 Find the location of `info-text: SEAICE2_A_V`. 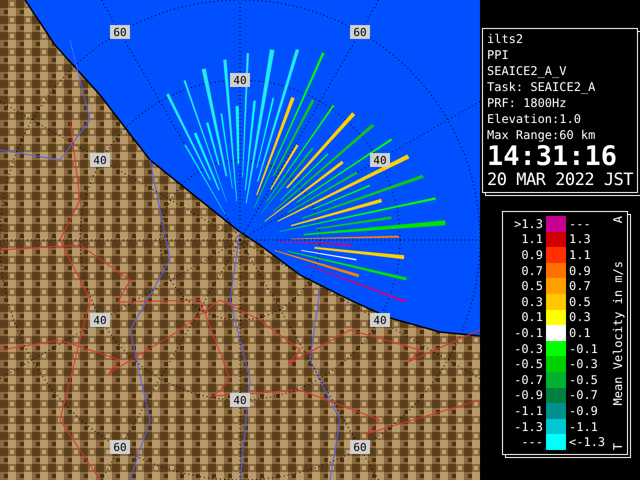

info-text: SEAICE2_A_V is located at coordinates (527, 71).